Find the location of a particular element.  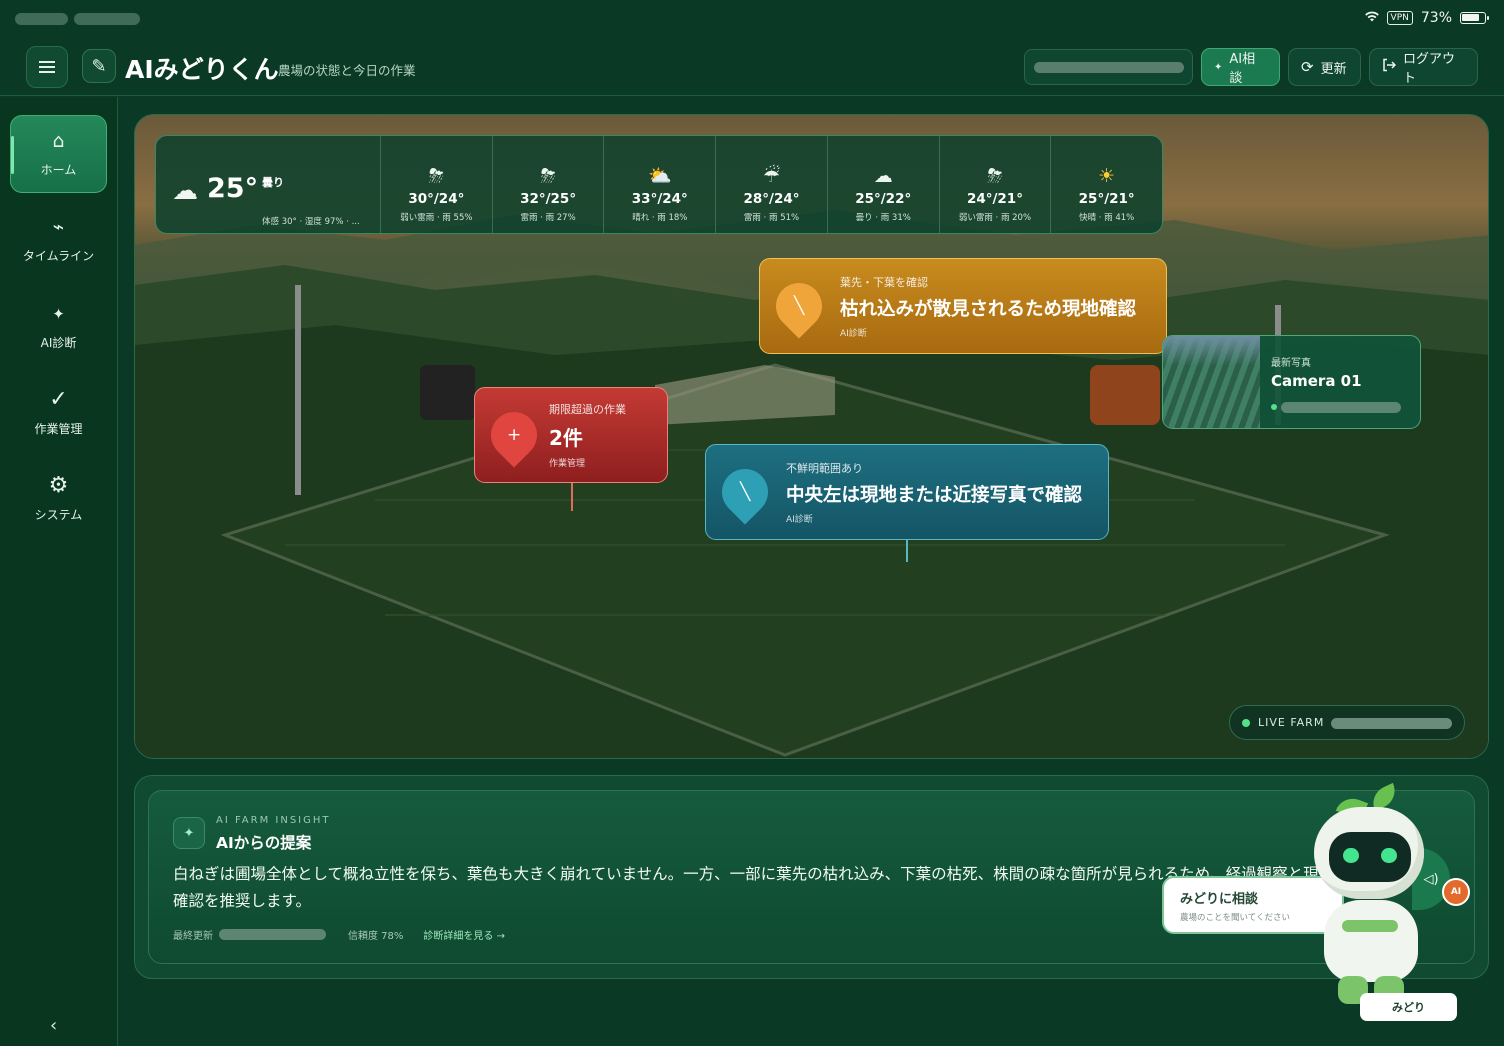

camera-status-placeholder is located at coordinates (1341, 407).